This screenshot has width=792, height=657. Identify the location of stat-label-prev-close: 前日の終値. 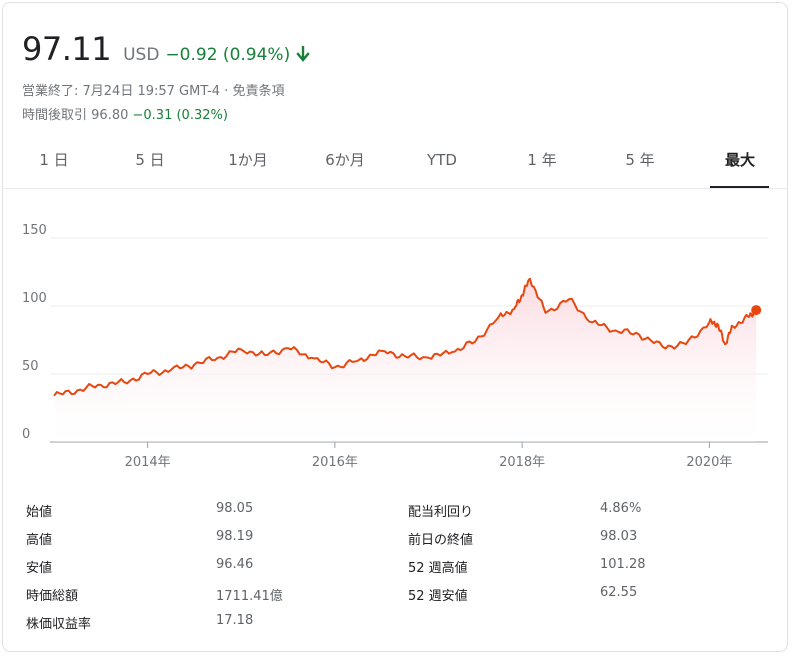
(441, 540).